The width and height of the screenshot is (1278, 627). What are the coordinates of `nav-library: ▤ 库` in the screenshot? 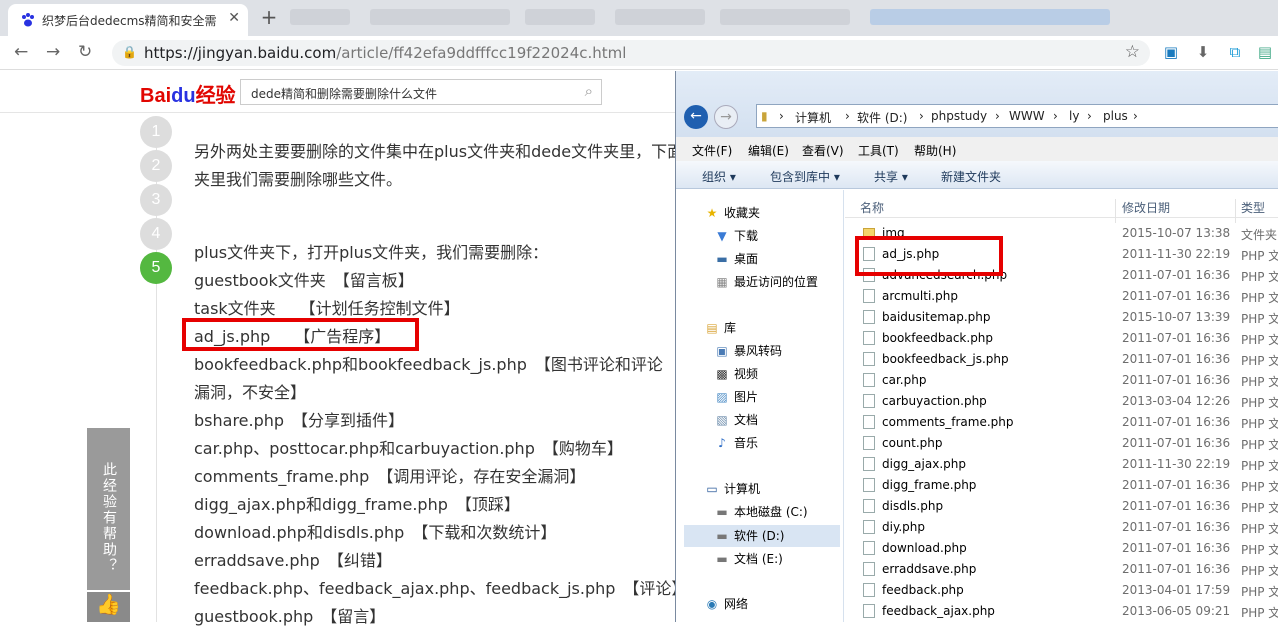 It's located at (720, 327).